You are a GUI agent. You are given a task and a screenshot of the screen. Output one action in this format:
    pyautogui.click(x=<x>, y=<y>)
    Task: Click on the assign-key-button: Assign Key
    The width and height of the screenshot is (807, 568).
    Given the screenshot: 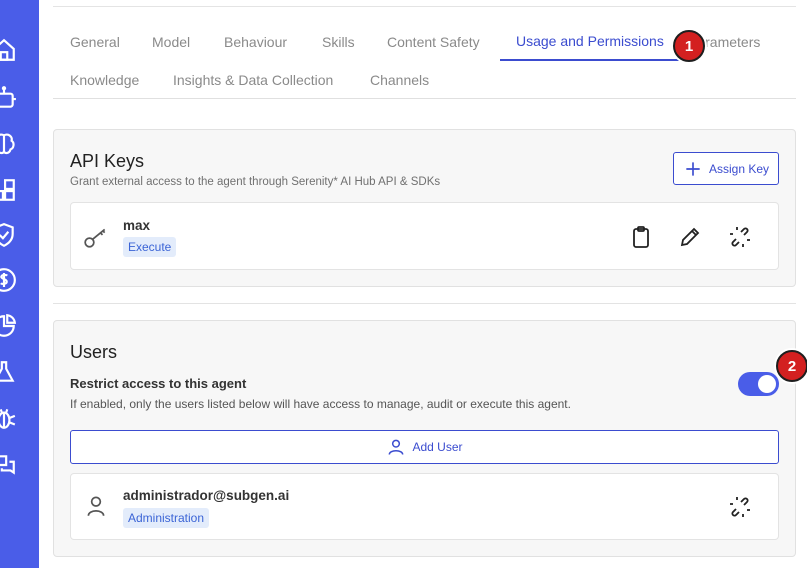 What is the action you would take?
    pyautogui.click(x=726, y=168)
    